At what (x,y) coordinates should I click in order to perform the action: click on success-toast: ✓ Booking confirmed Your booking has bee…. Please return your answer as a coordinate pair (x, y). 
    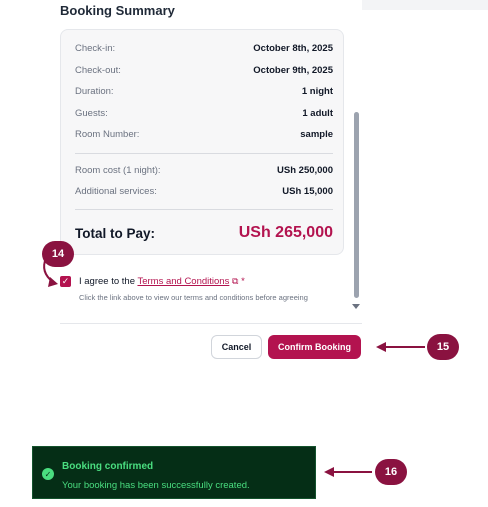
    Looking at the image, I should click on (174, 472).